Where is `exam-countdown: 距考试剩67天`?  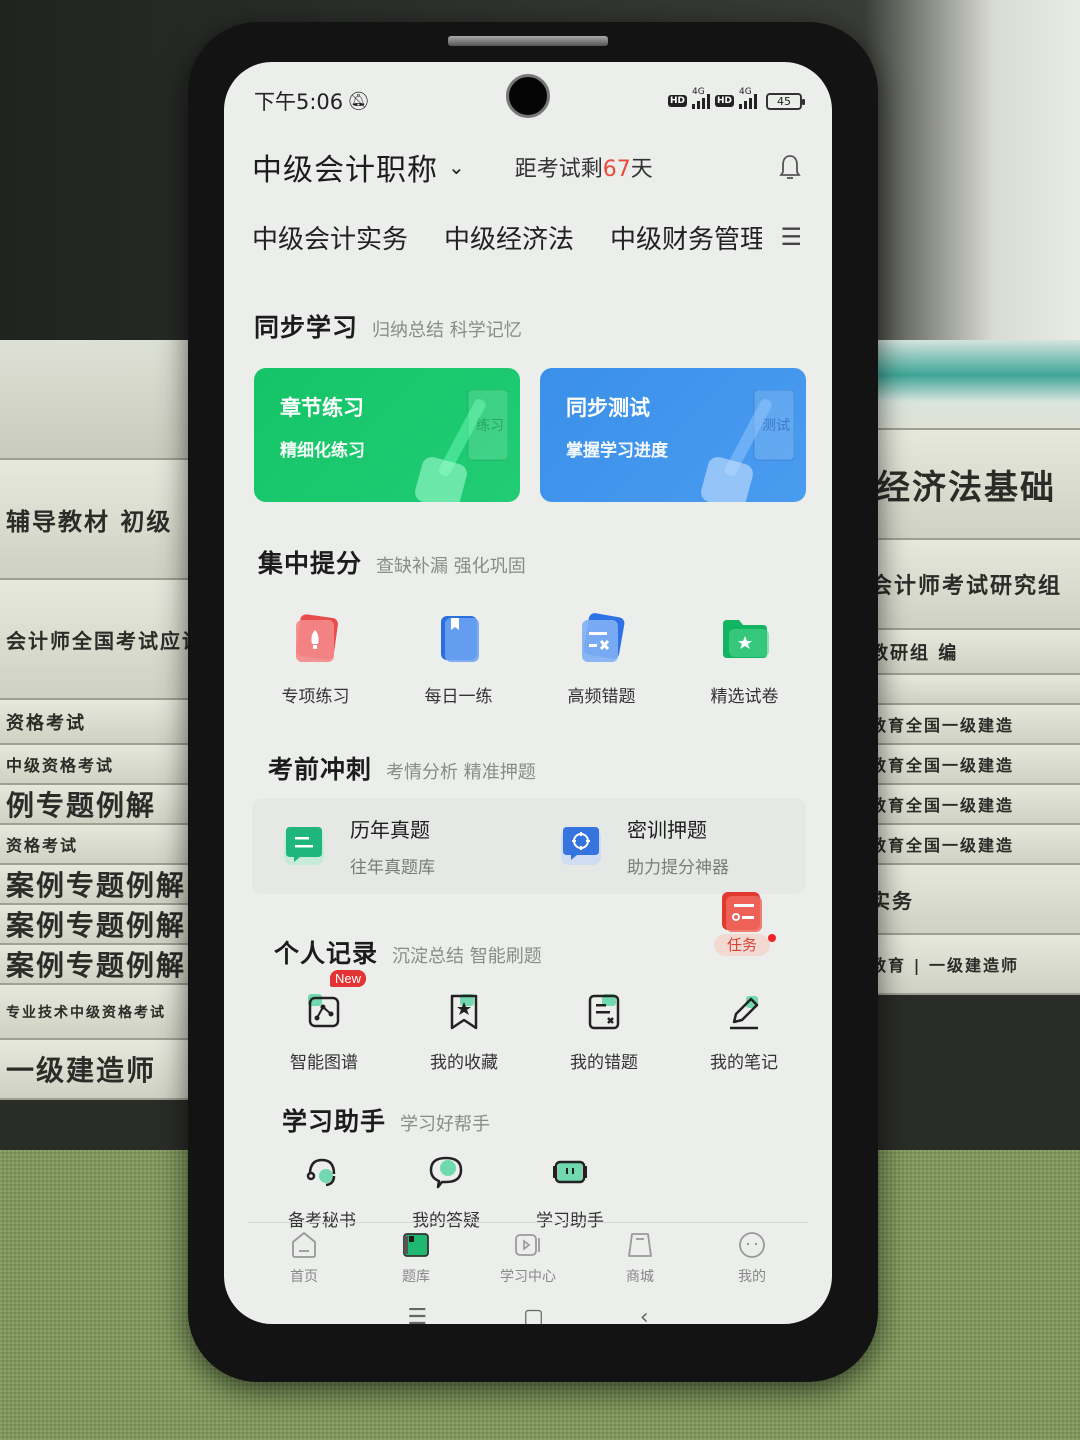
exam-countdown: 距考试剩67天 is located at coordinates (583, 169).